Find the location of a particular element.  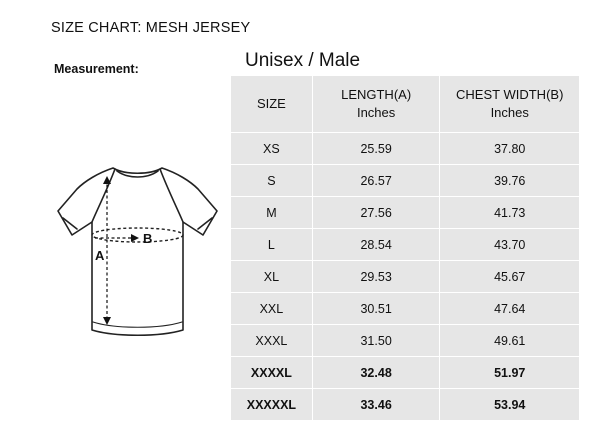

chest-cell: 47.64 is located at coordinates (509, 308).